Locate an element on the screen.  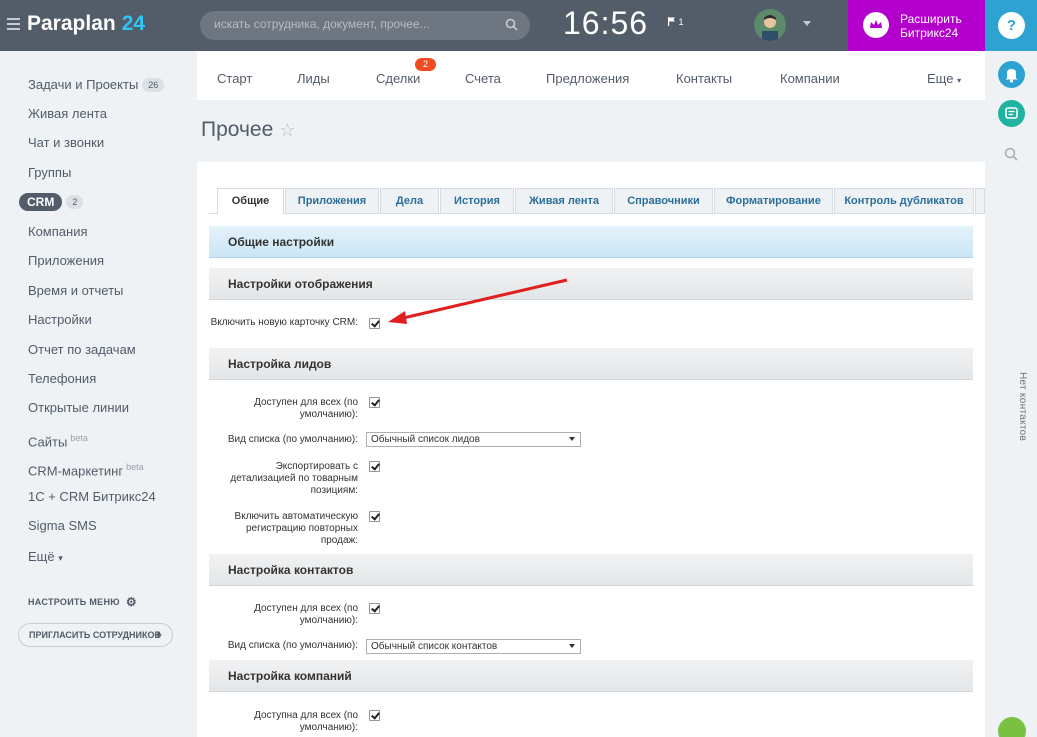
sidebar-item-crm-marketing: CRM-маркетинг beta is located at coordinates (86, 468).